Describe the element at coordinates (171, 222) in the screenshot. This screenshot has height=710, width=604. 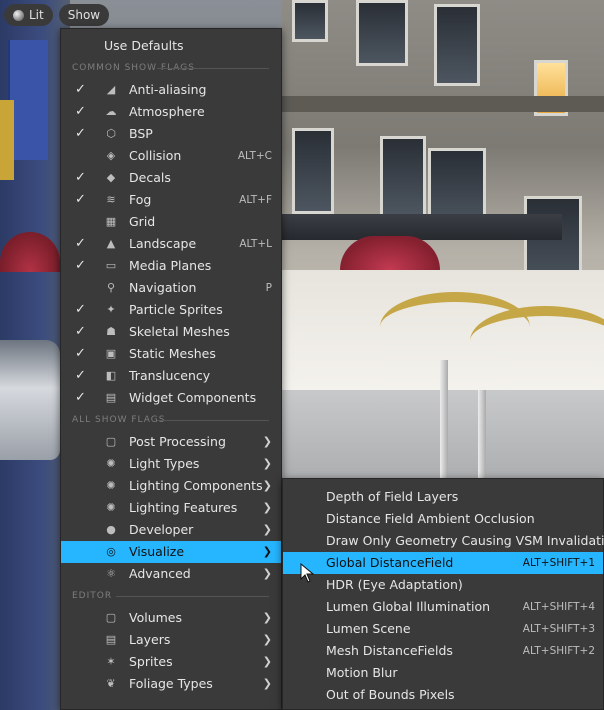
I see `show-flag-item: ▦ Grid` at that location.